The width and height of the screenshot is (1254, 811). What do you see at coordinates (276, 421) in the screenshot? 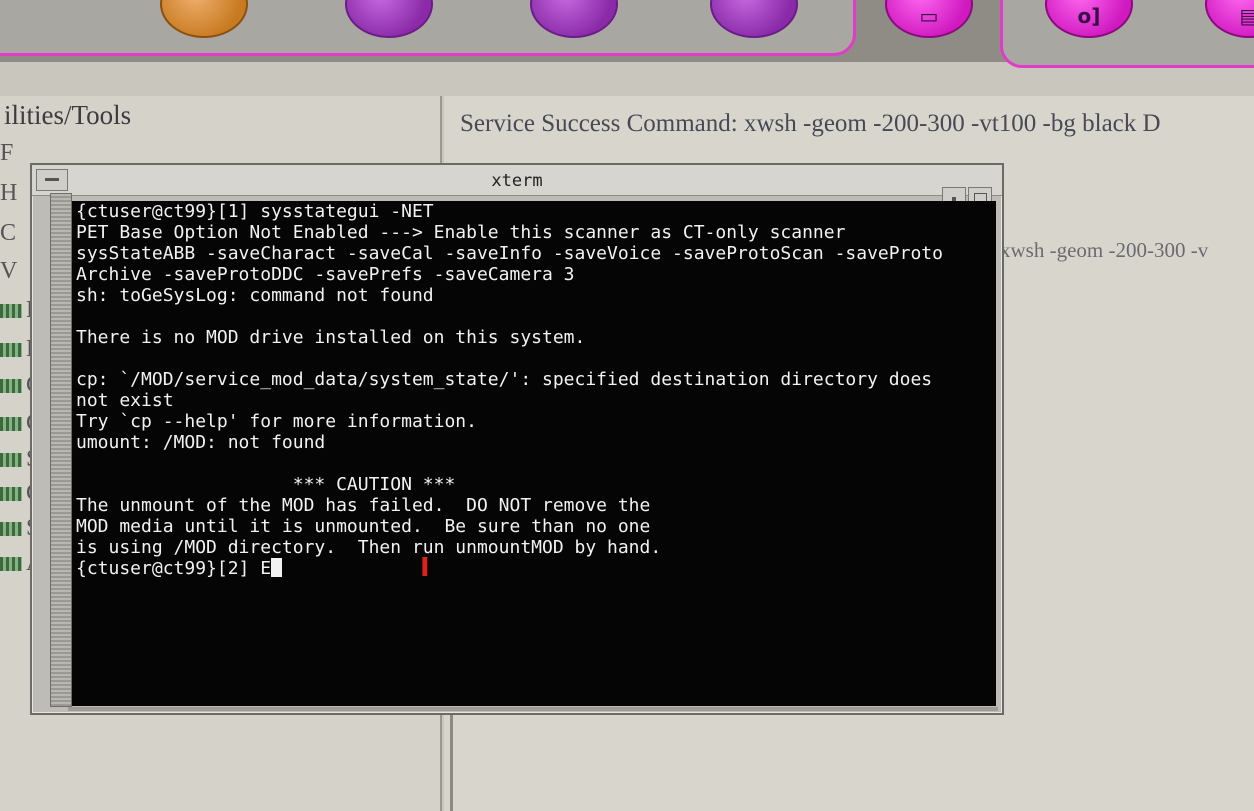
I see `terminal-line: Try `cp --help' for more information.` at bounding box center [276, 421].